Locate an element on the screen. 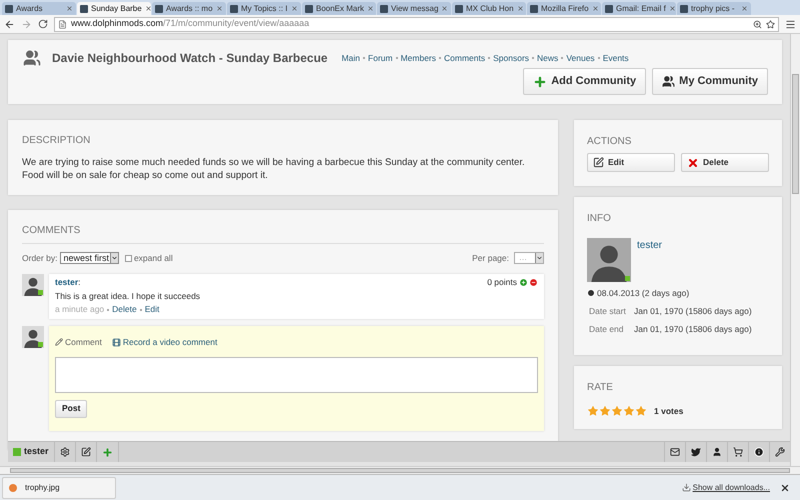 The height and width of the screenshot is (500, 800). url-text: www.dolphinmods.com/71/m/community/event/view/aaaaaa is located at coordinates (190, 23).